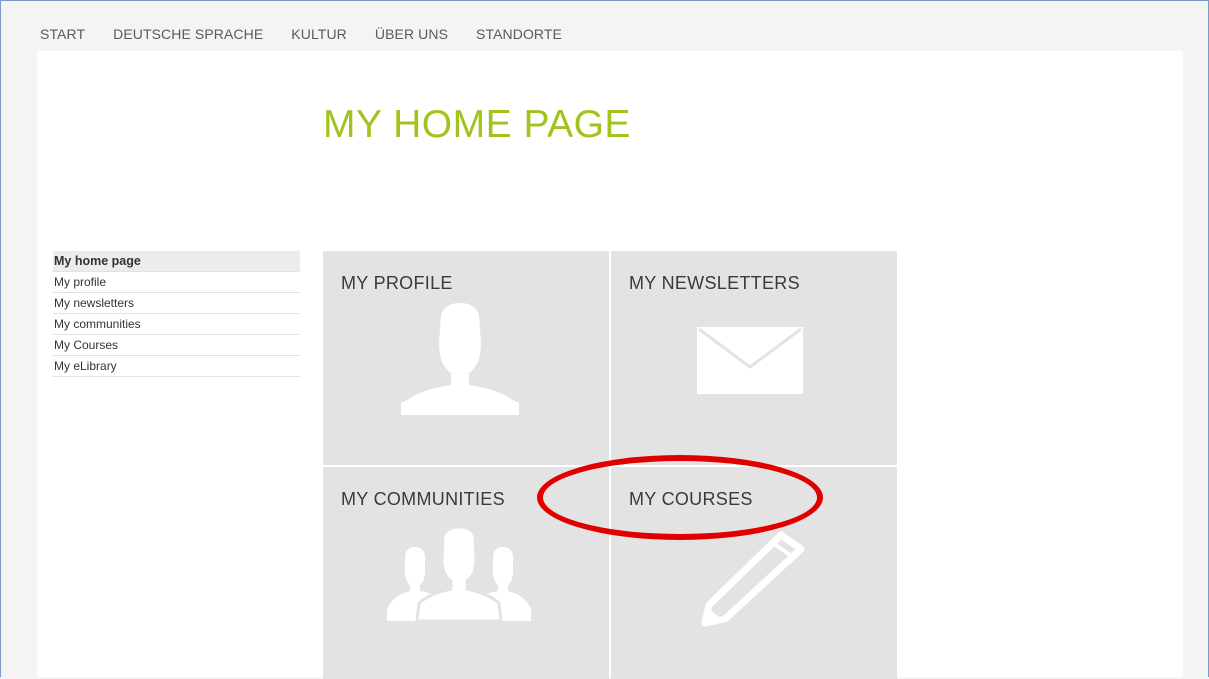  I want to click on sidebar-item-label: My profile, so click(176, 282).